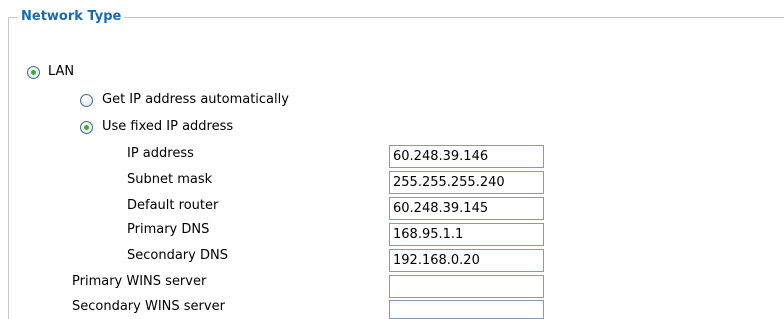 This screenshot has width=784, height=319. What do you see at coordinates (466, 182) in the screenshot?
I see `subnet-mask-input: 255.255.255.240` at bounding box center [466, 182].